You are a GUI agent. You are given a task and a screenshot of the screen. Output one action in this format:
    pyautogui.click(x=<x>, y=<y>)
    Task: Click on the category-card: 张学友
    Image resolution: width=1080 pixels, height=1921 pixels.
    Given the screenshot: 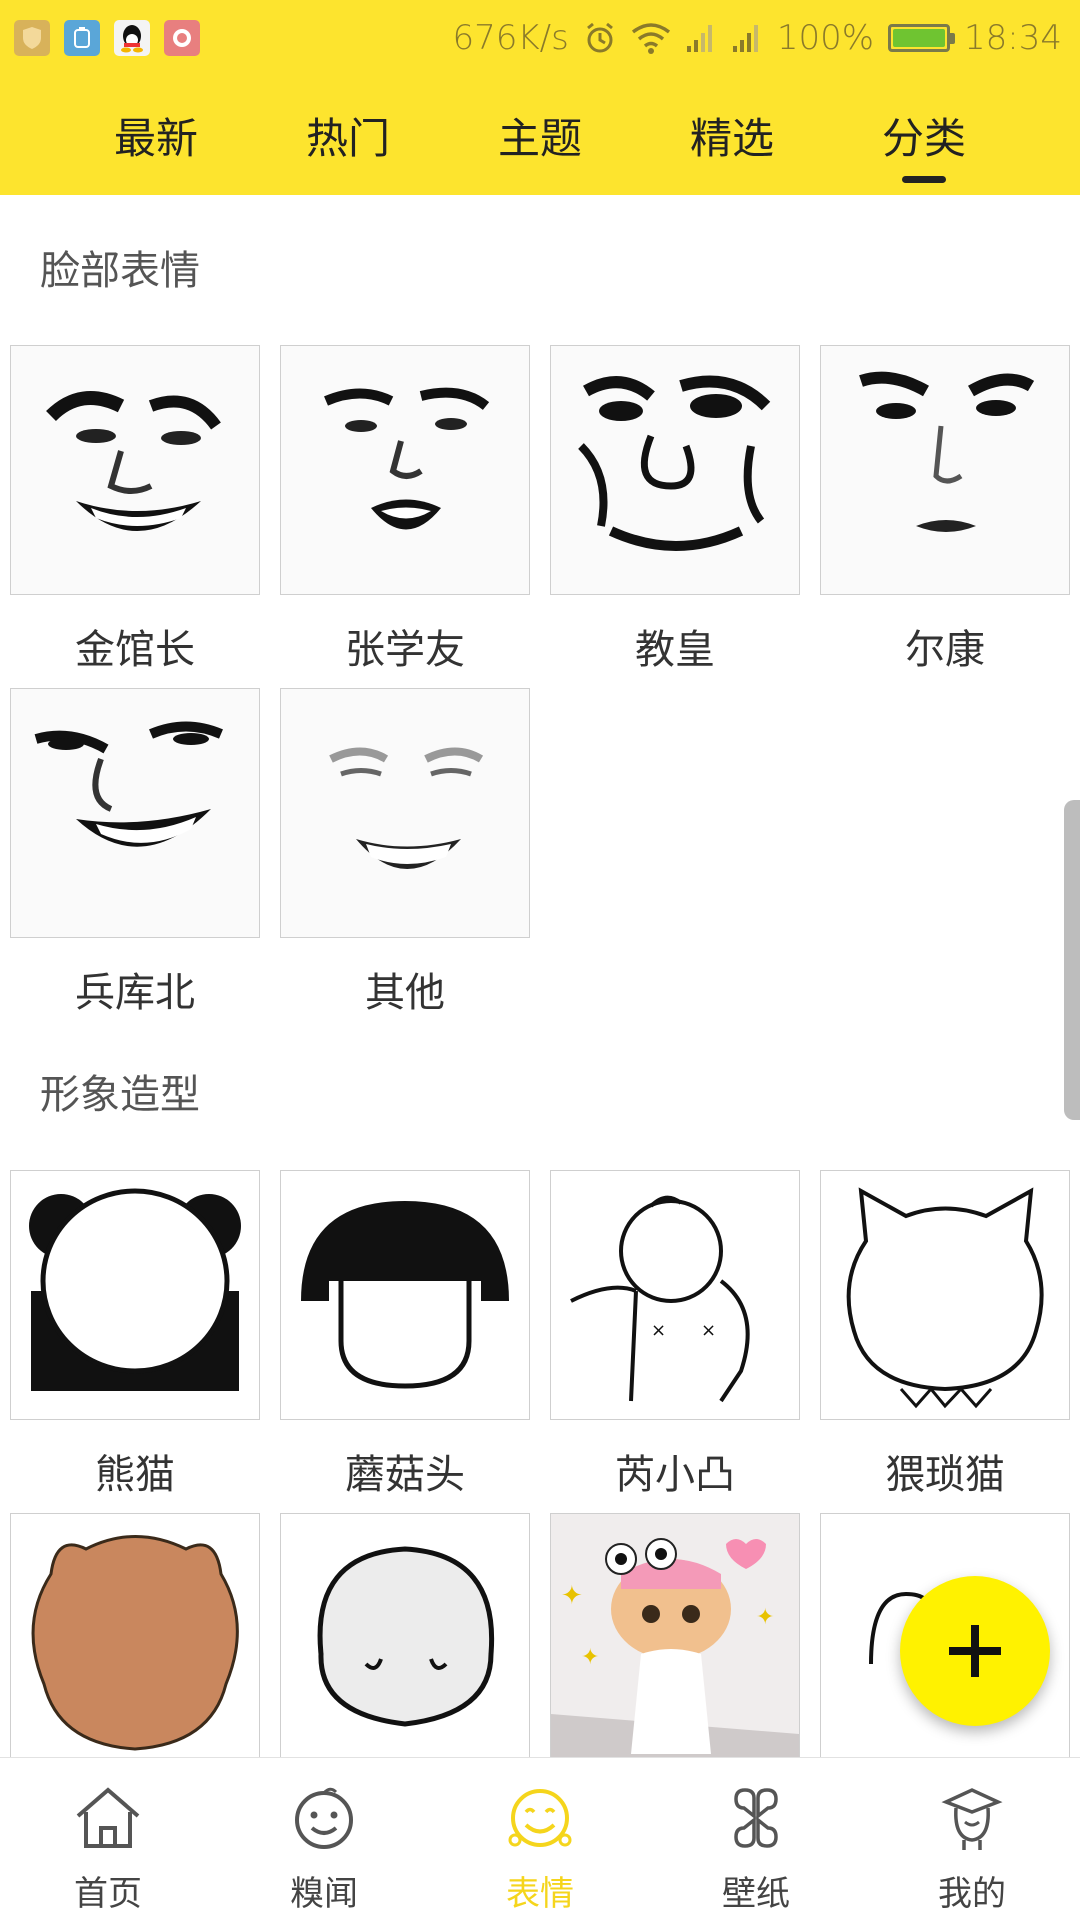 What is the action you would take?
    pyautogui.click(x=405, y=510)
    